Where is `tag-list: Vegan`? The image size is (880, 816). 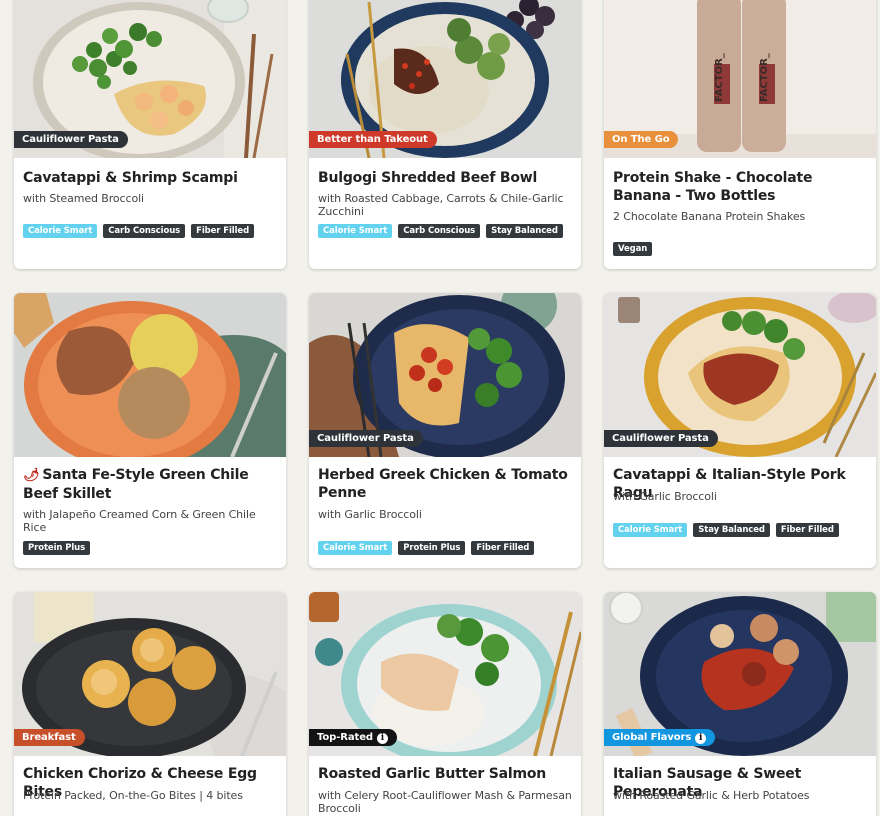 tag-list: Vegan is located at coordinates (633, 249).